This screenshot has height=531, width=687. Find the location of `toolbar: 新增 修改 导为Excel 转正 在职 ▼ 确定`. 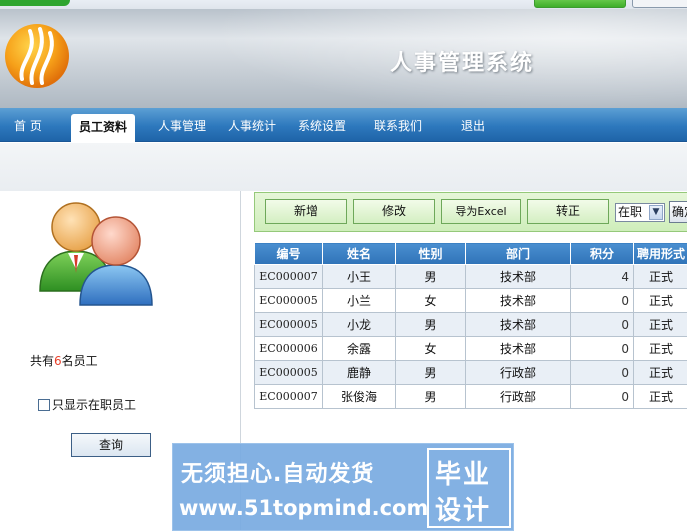

toolbar: 新增 修改 导为Excel 转正 在职 ▼ 确定 is located at coordinates (470, 212).